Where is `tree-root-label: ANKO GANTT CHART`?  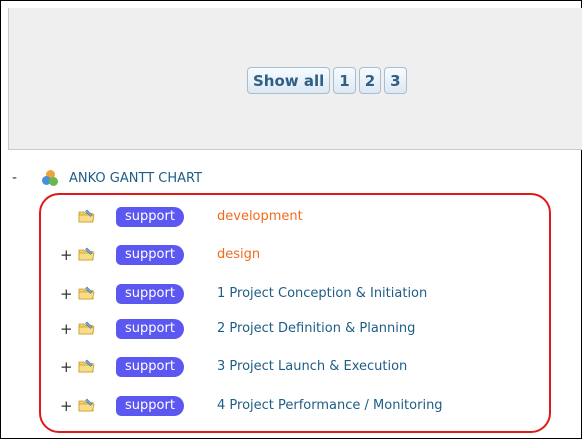 tree-root-label: ANKO GANTT CHART is located at coordinates (135, 178).